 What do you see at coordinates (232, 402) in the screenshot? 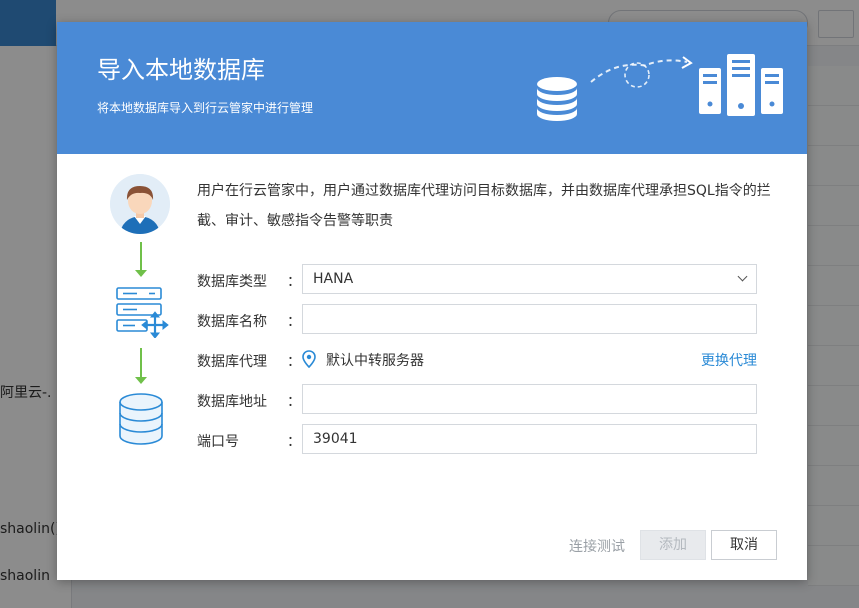
I see `db-address-label: 数据库地址` at bounding box center [232, 402].